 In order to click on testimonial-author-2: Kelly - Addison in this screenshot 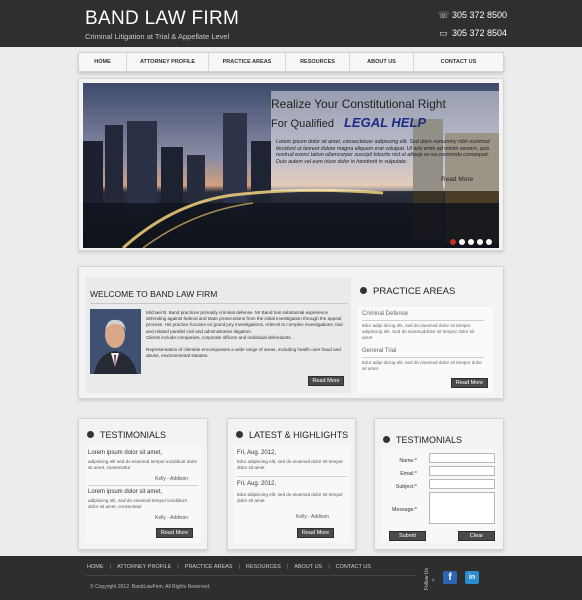, I will do `click(172, 518)`.